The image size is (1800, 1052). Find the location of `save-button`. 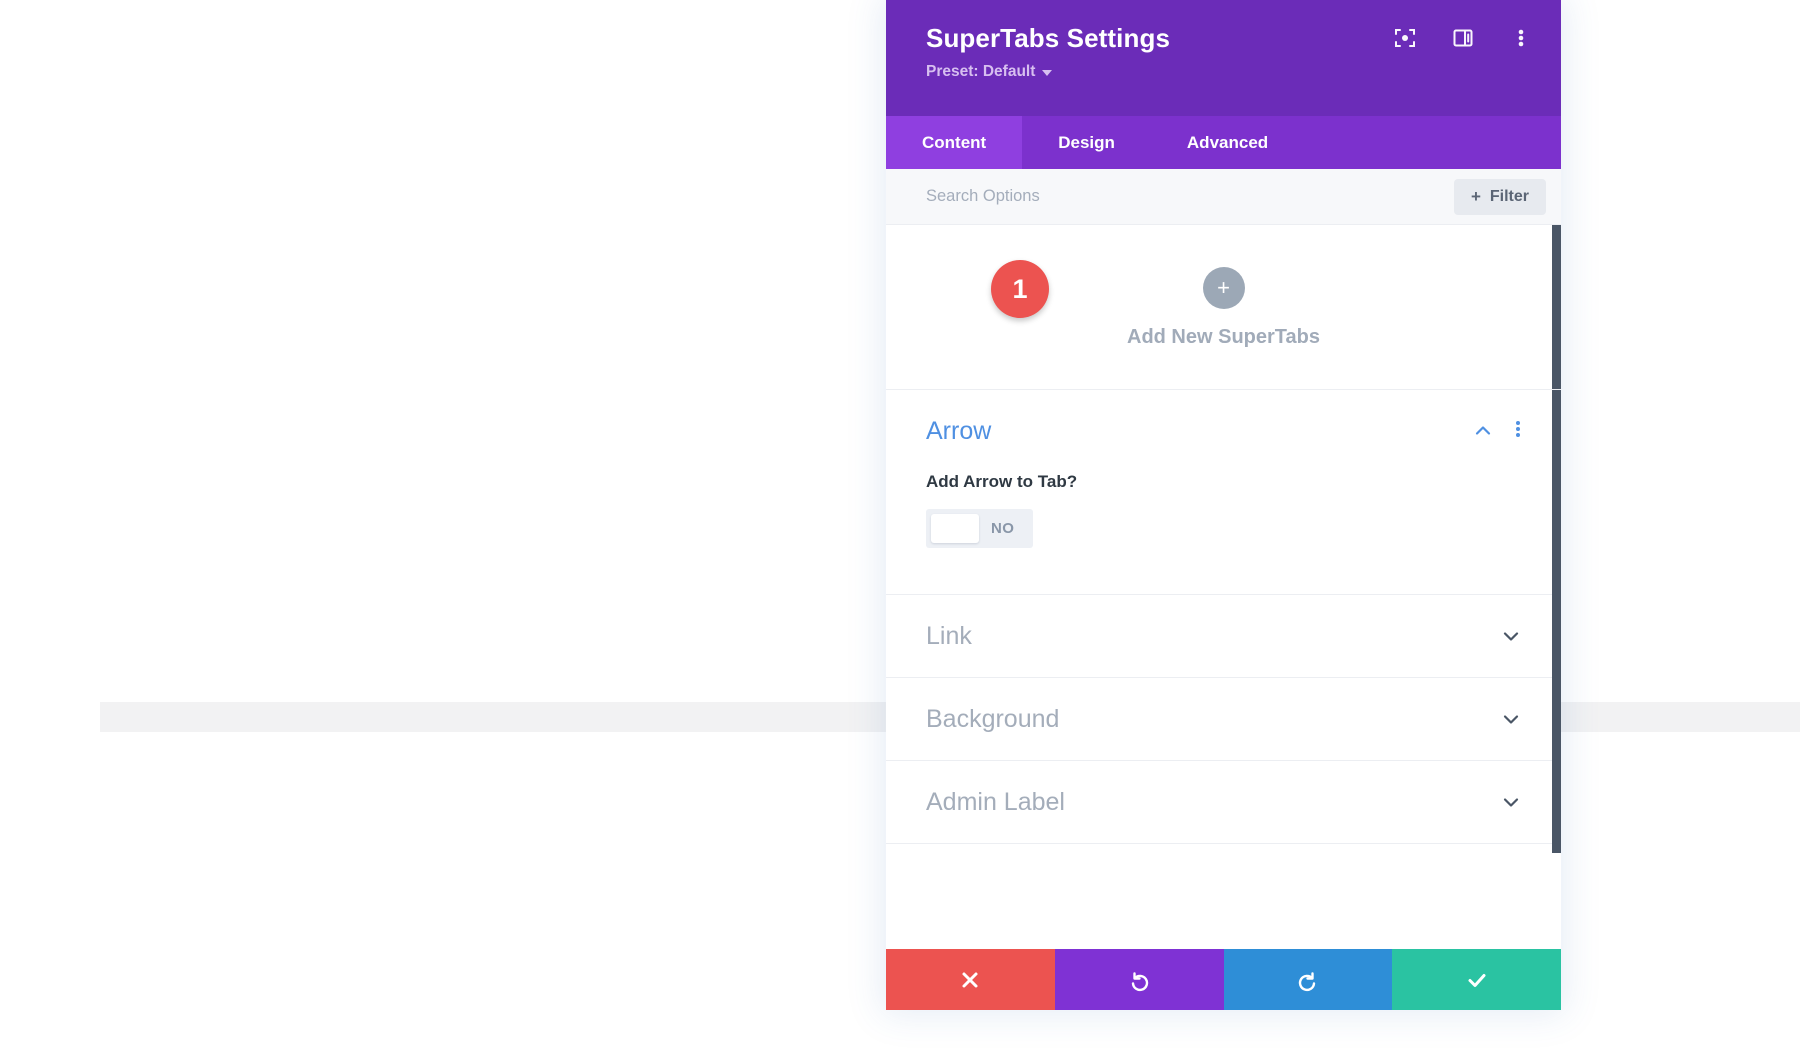

save-button is located at coordinates (1476, 979).